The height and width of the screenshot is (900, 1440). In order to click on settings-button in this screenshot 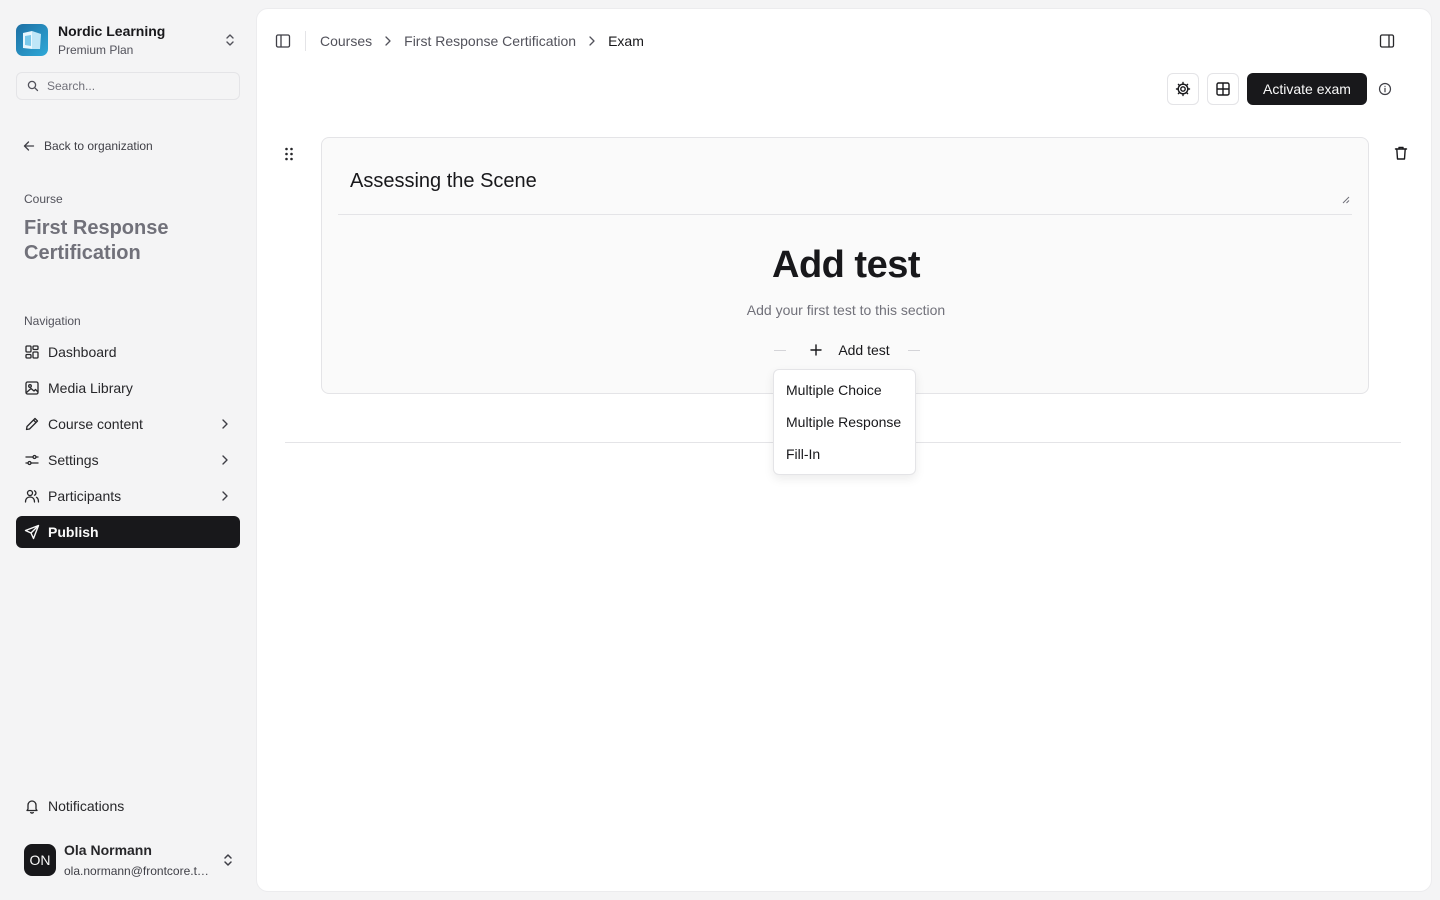, I will do `click(1183, 89)`.